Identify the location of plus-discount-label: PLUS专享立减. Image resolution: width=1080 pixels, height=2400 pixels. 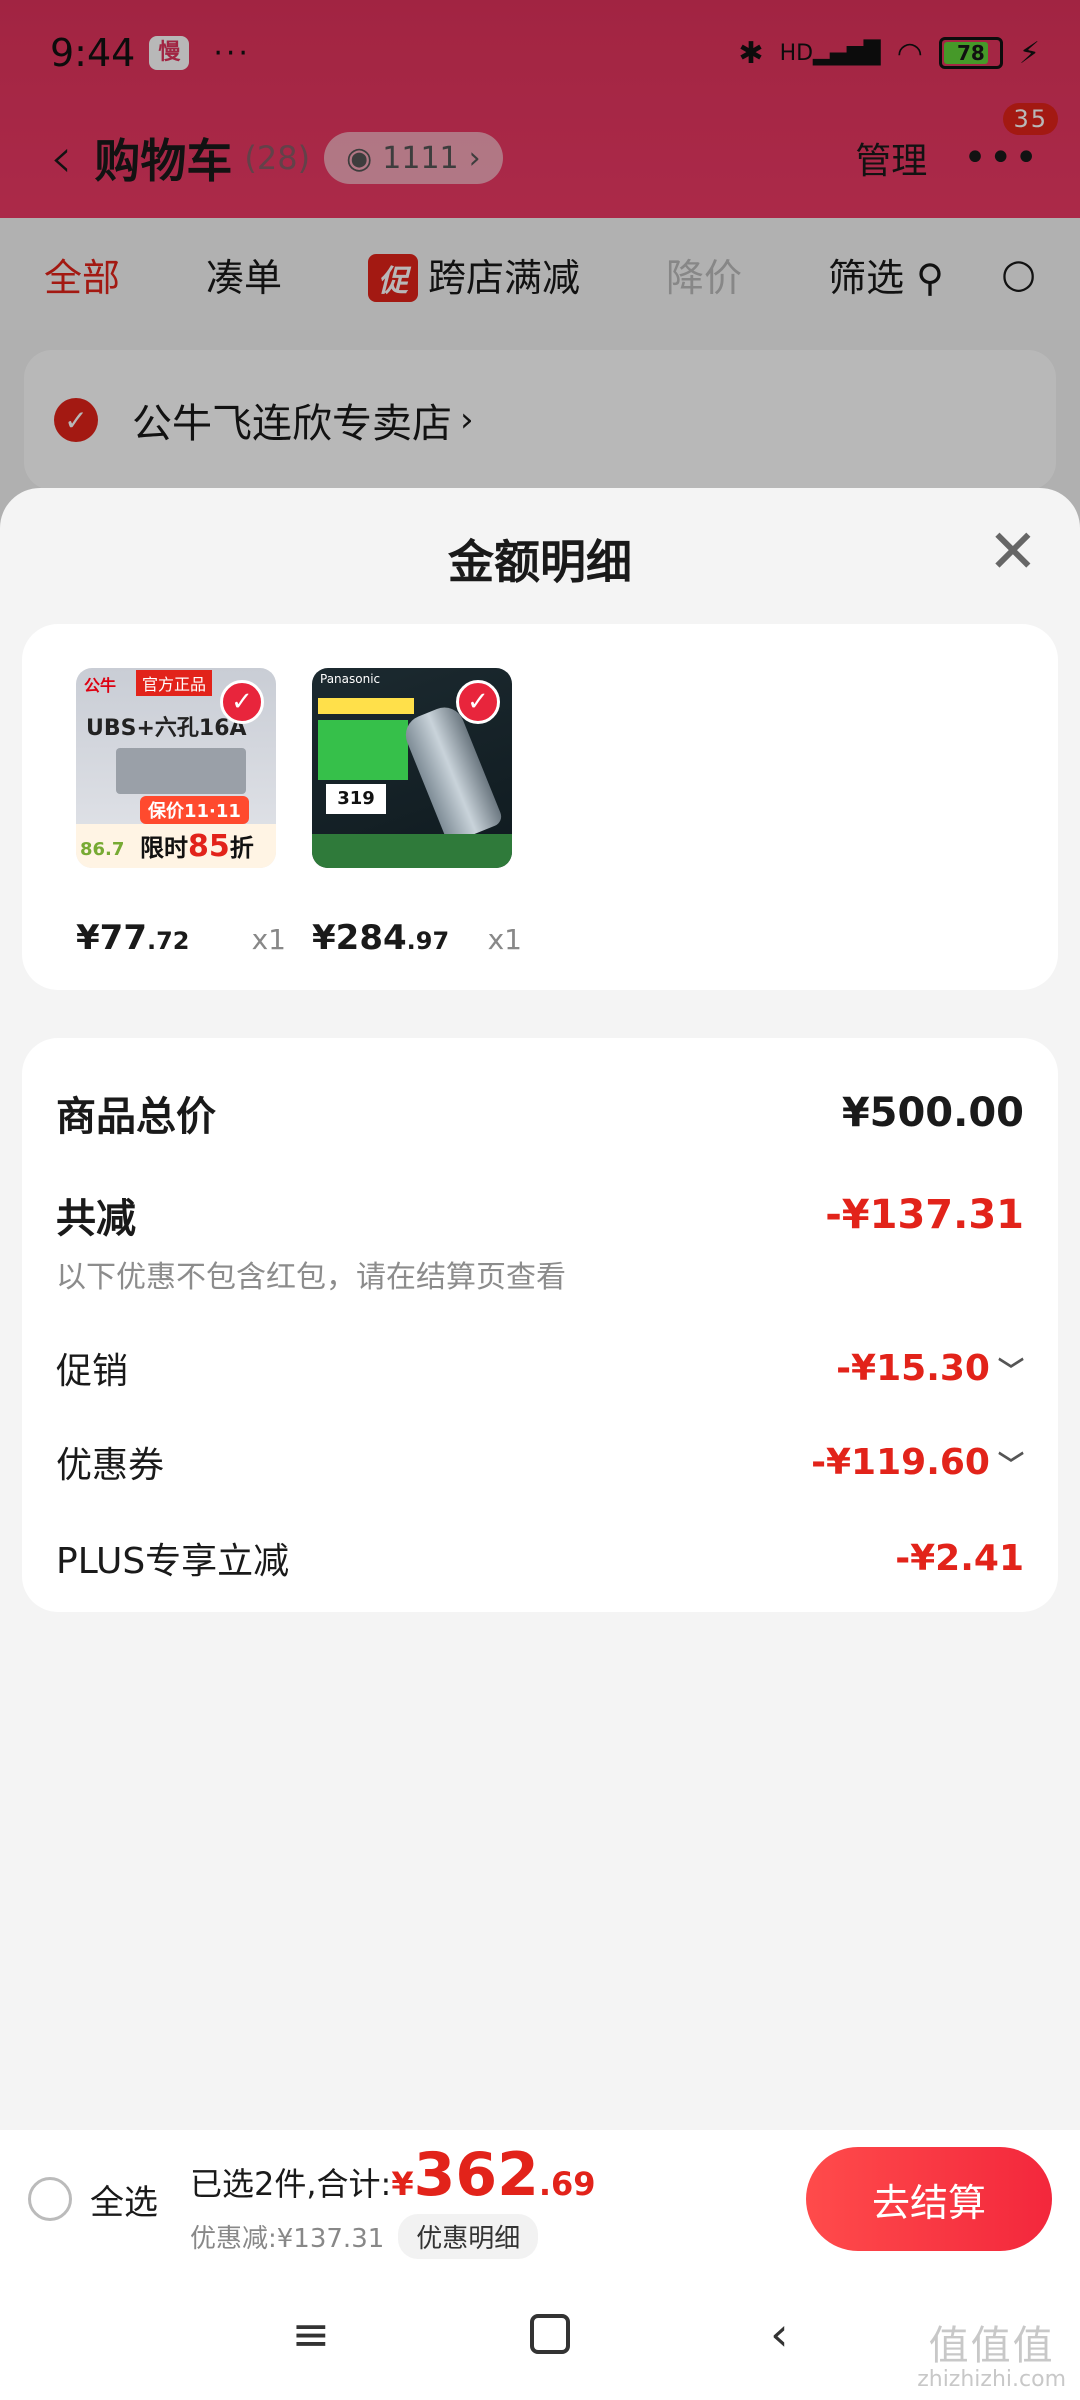
(173, 1561).